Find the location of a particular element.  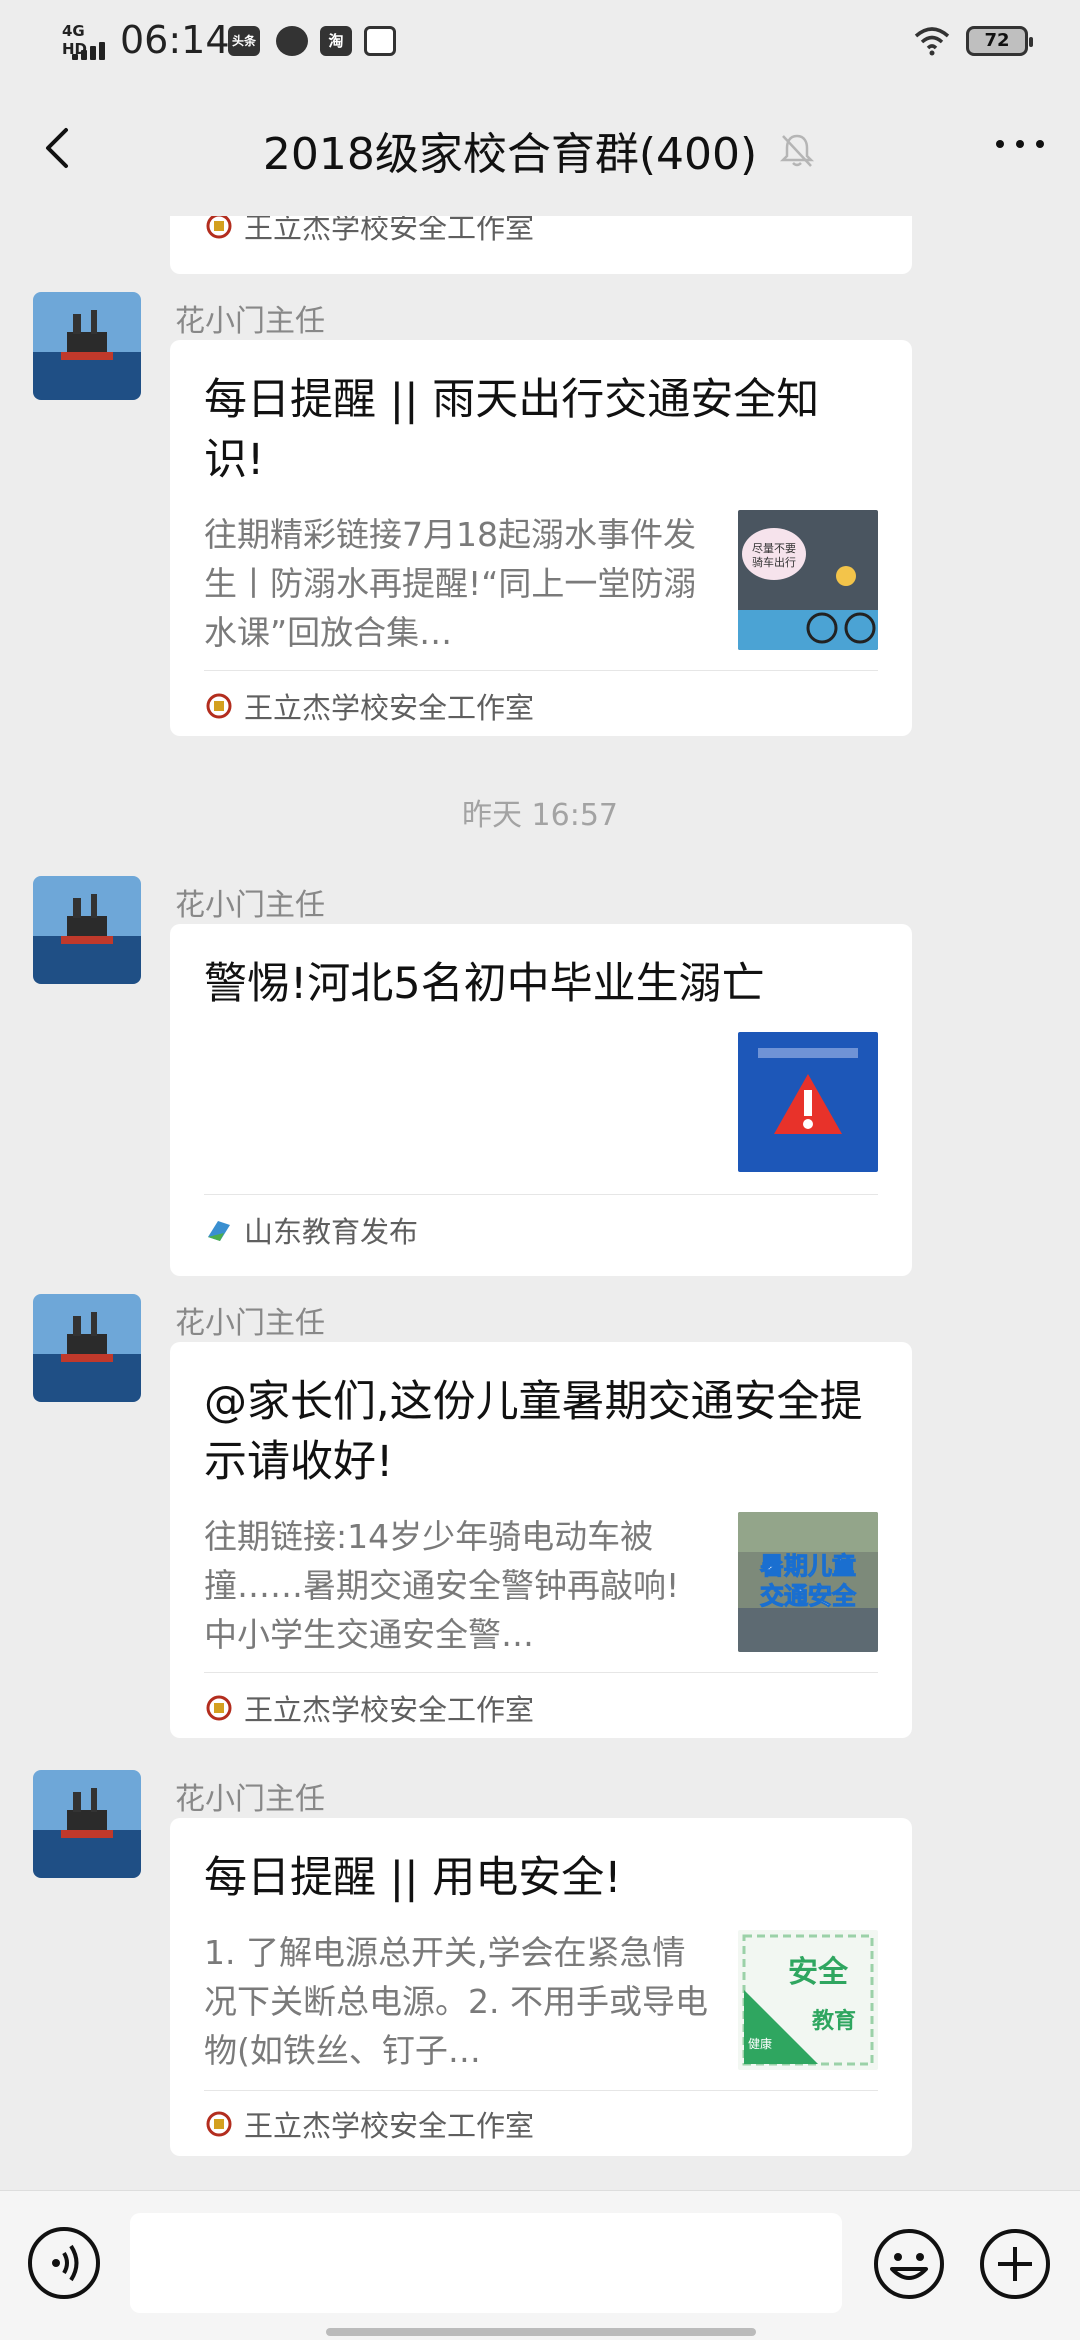

status-time: 06:14 is located at coordinates (175, 40).